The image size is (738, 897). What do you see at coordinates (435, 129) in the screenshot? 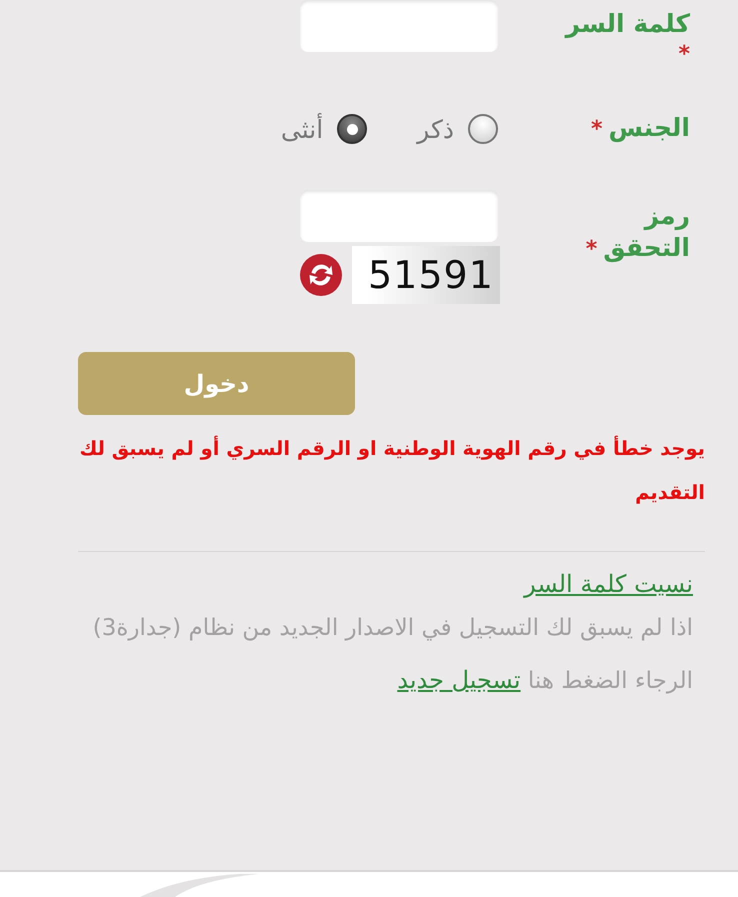
I see `radio-label: ذكر` at bounding box center [435, 129].